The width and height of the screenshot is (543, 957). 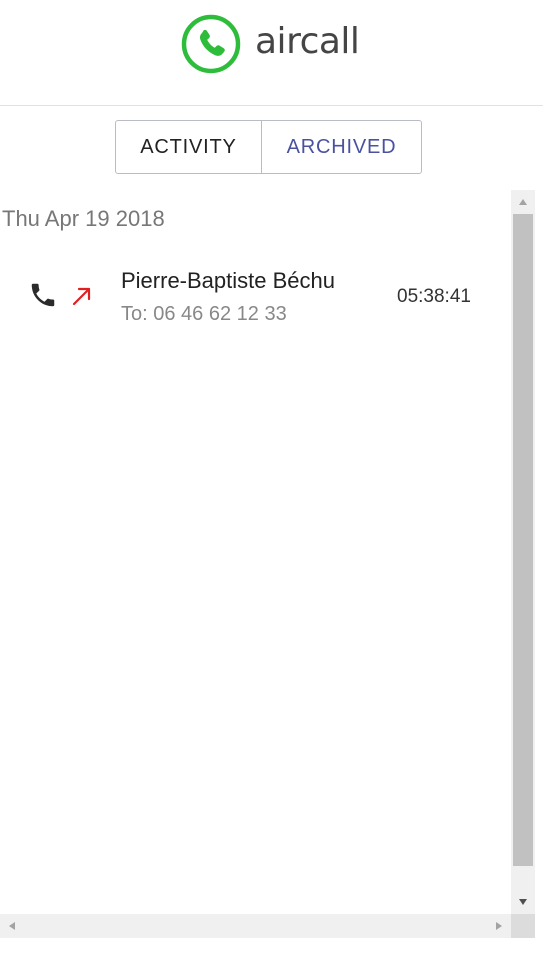 I want to click on scroll-left-arrow-icon, so click(x=12, y=926).